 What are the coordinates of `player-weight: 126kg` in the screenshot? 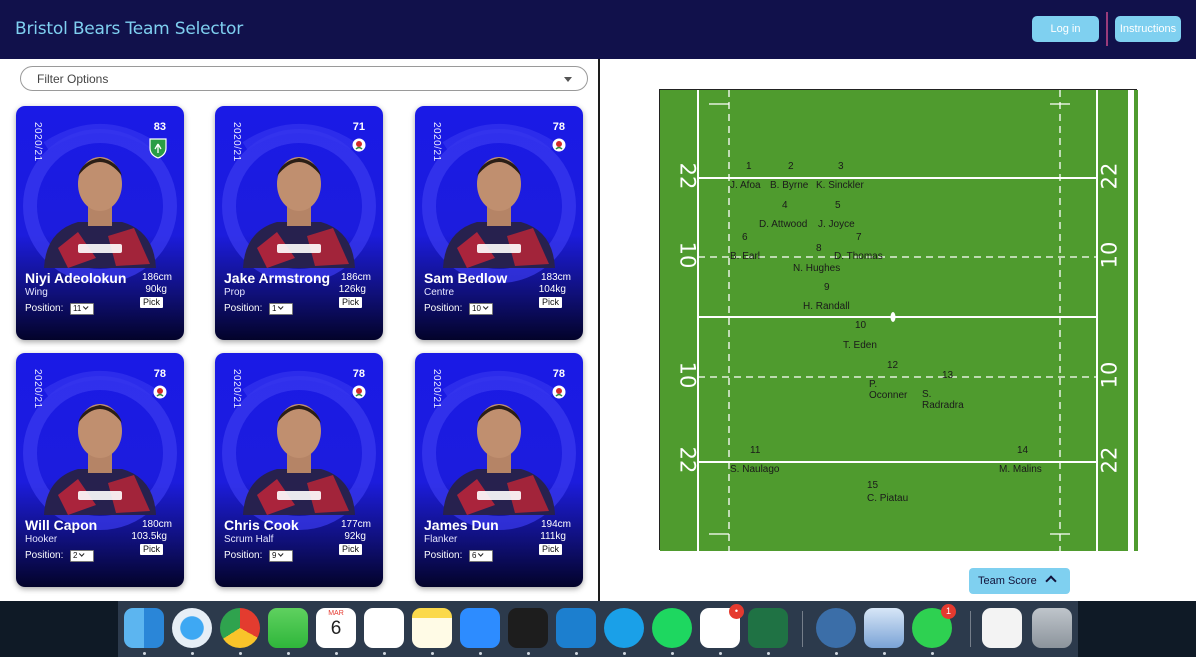 It's located at (352, 289).